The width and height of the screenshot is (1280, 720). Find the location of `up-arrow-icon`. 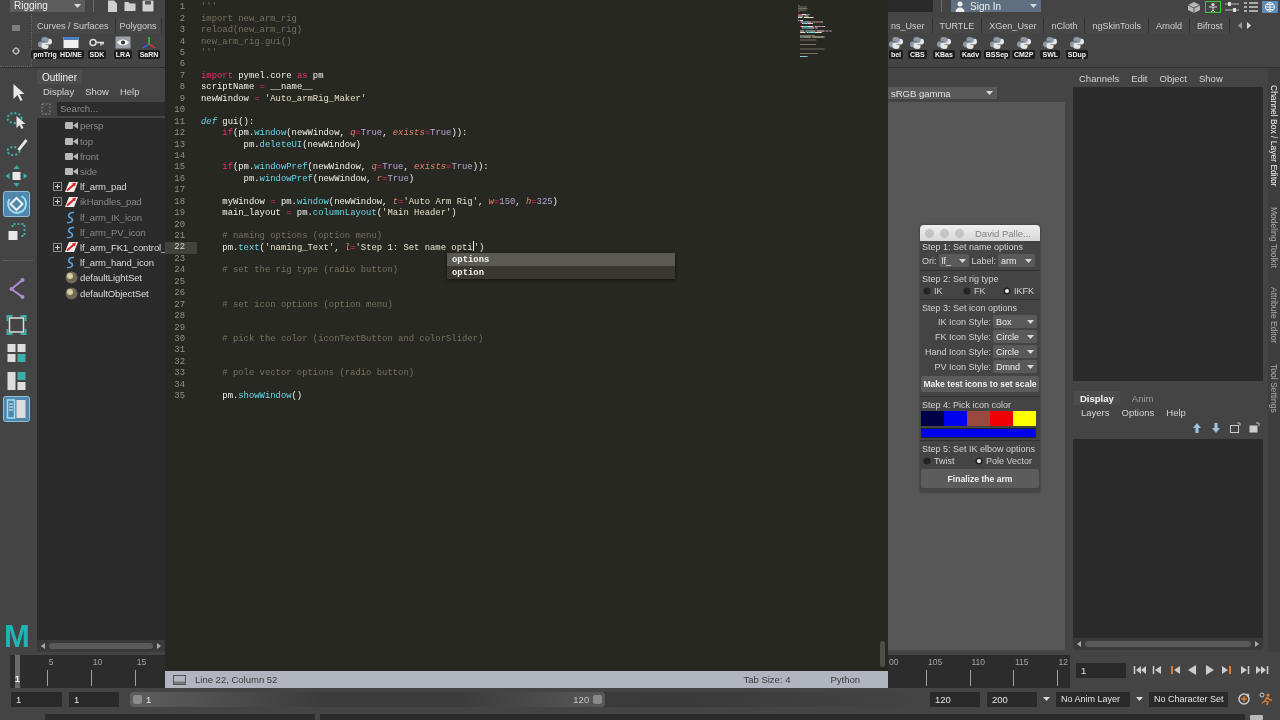

up-arrow-icon is located at coordinates (1197, 428).